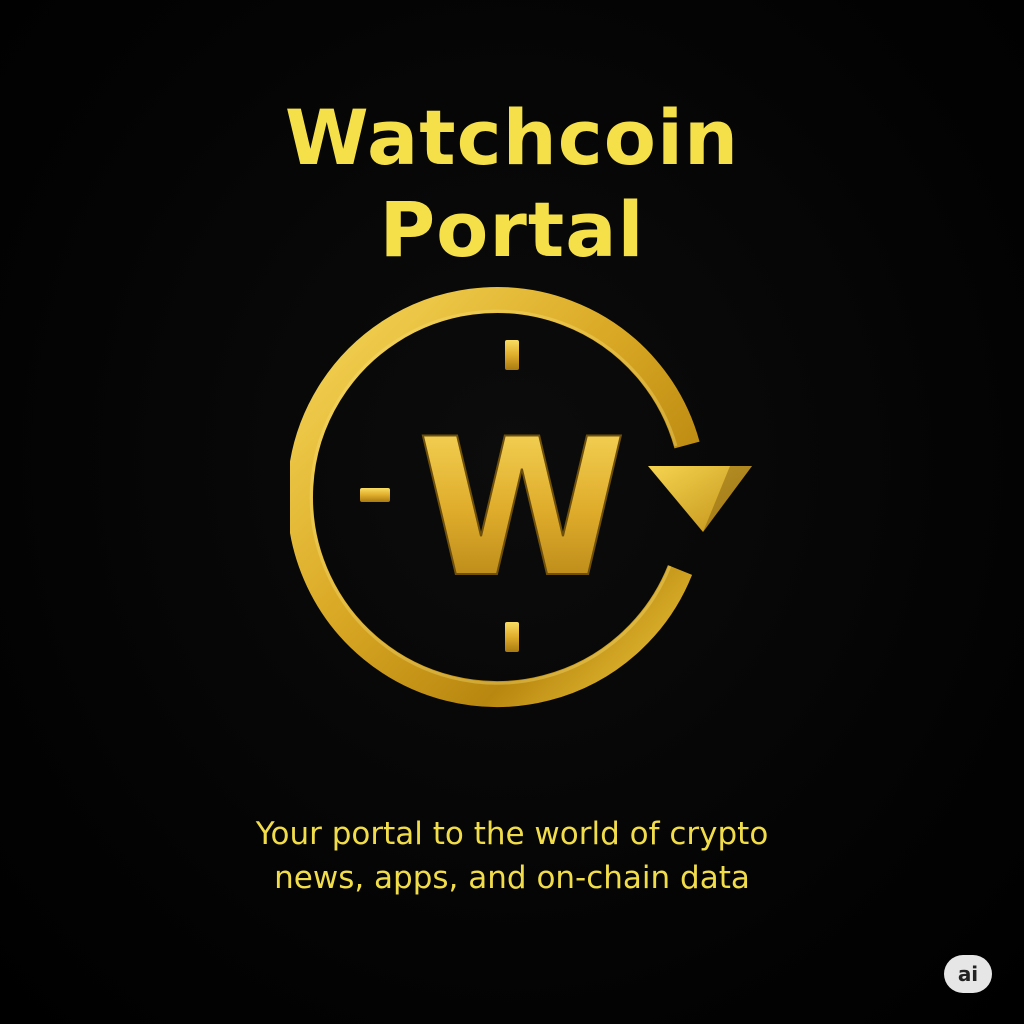  Describe the element at coordinates (375, 495) in the screenshot. I see `tick-left` at that location.